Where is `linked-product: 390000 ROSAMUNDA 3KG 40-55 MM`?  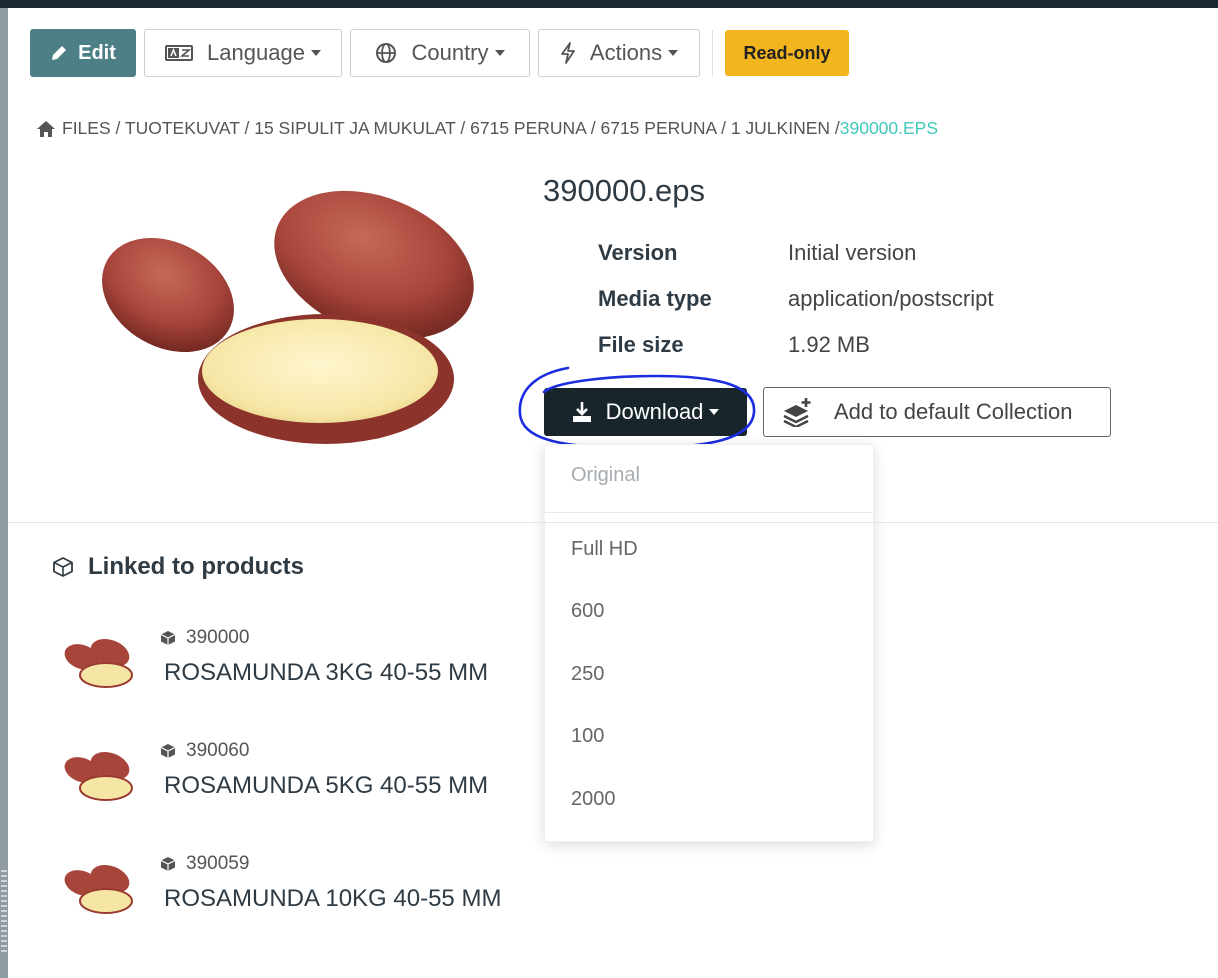
linked-product: 390000 ROSAMUNDA 3KG 40-55 MM is located at coordinates (308, 667).